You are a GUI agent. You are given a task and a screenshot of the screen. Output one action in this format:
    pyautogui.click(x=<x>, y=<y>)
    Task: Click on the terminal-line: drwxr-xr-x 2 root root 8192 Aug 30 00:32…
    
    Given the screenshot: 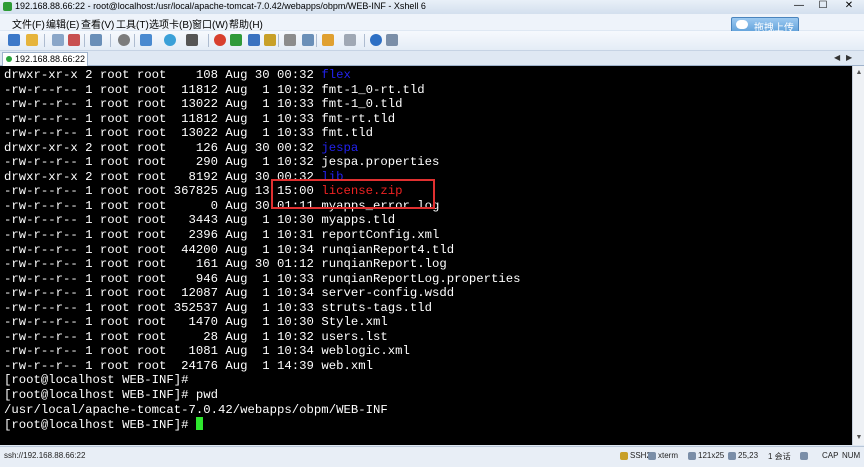 What is the action you would take?
    pyautogui.click(x=262, y=177)
    